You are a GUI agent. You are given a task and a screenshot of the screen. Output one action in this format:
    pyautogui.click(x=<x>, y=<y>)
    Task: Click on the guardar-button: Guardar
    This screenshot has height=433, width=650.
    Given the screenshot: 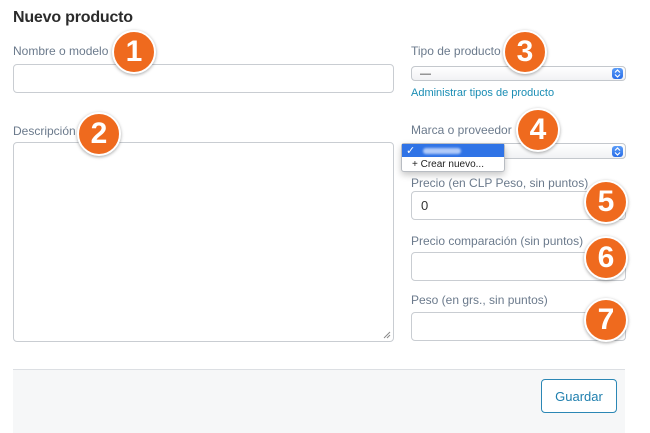 What is the action you would take?
    pyautogui.click(x=579, y=396)
    